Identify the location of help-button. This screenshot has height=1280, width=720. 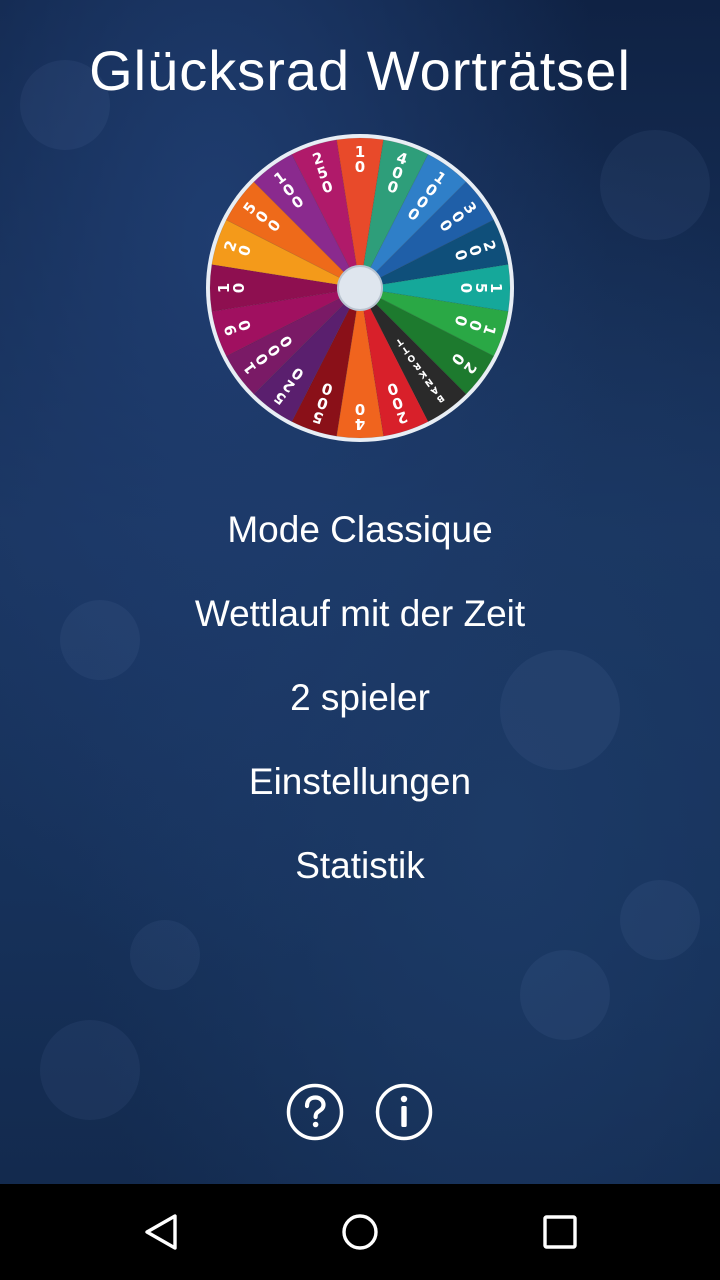
(315, 1112).